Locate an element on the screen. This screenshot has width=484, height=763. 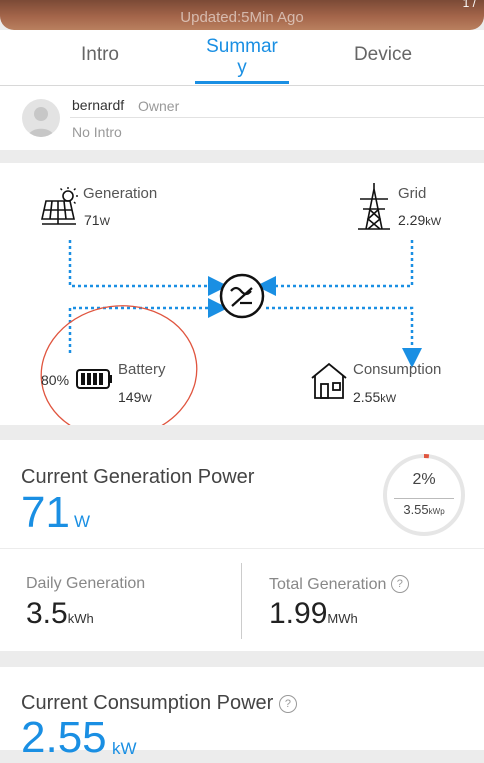
battery-icon is located at coordinates (94, 379).